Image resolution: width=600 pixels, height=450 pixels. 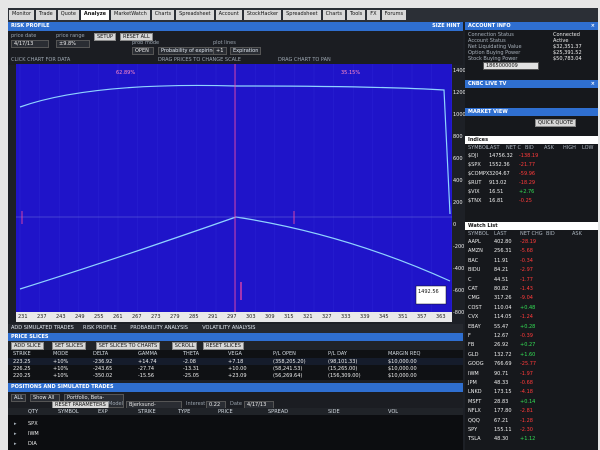 What do you see at coordinates (159, 328) in the screenshot?
I see `subtab-probability-analysis: PROBABILITY ANALYSIS` at bounding box center [159, 328].